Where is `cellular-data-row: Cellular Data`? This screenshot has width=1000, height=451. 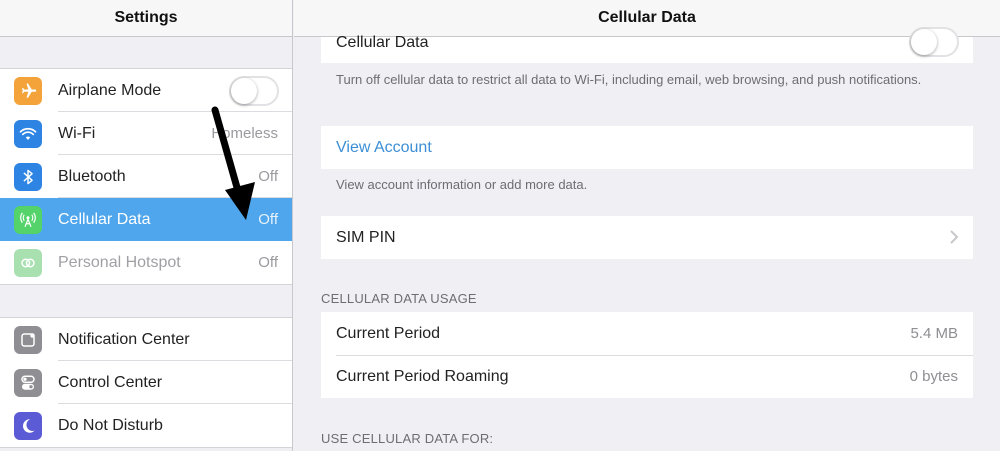
cellular-data-row: Cellular Data is located at coordinates (647, 45).